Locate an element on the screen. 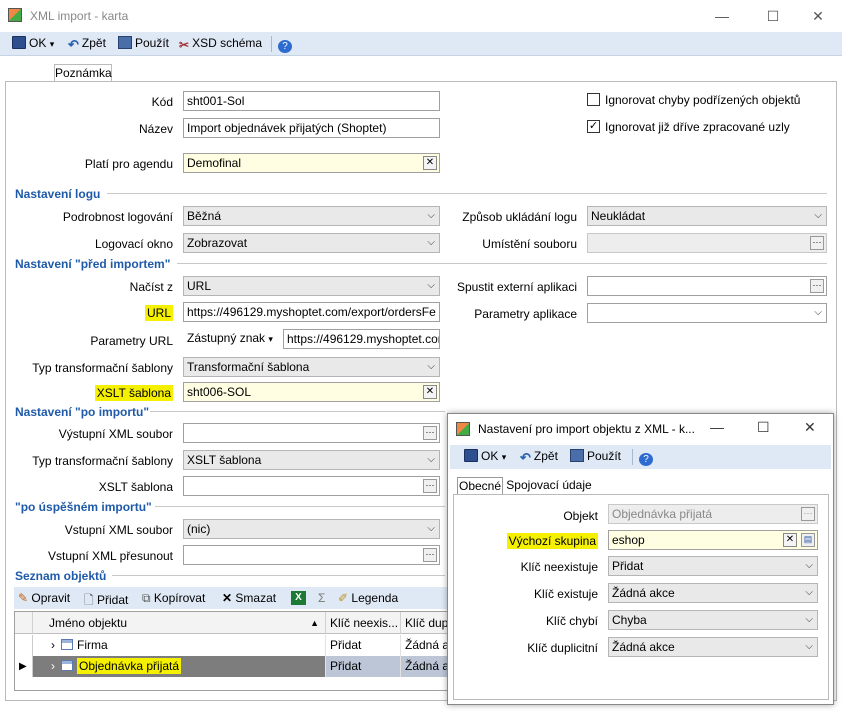 The width and height of the screenshot is (842, 711). dialog-toolbar: OK ▾ ↶ Zpět Použít ? is located at coordinates (640, 457).